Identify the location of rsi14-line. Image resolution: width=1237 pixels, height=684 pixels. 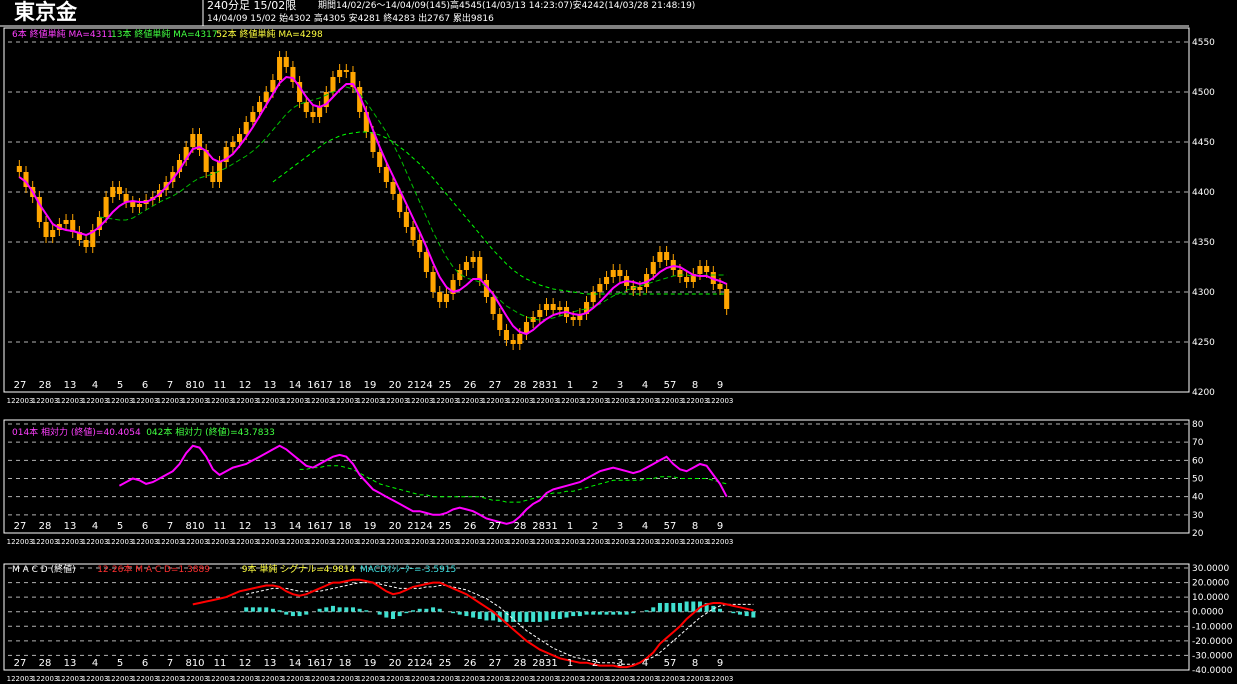
(423, 484).